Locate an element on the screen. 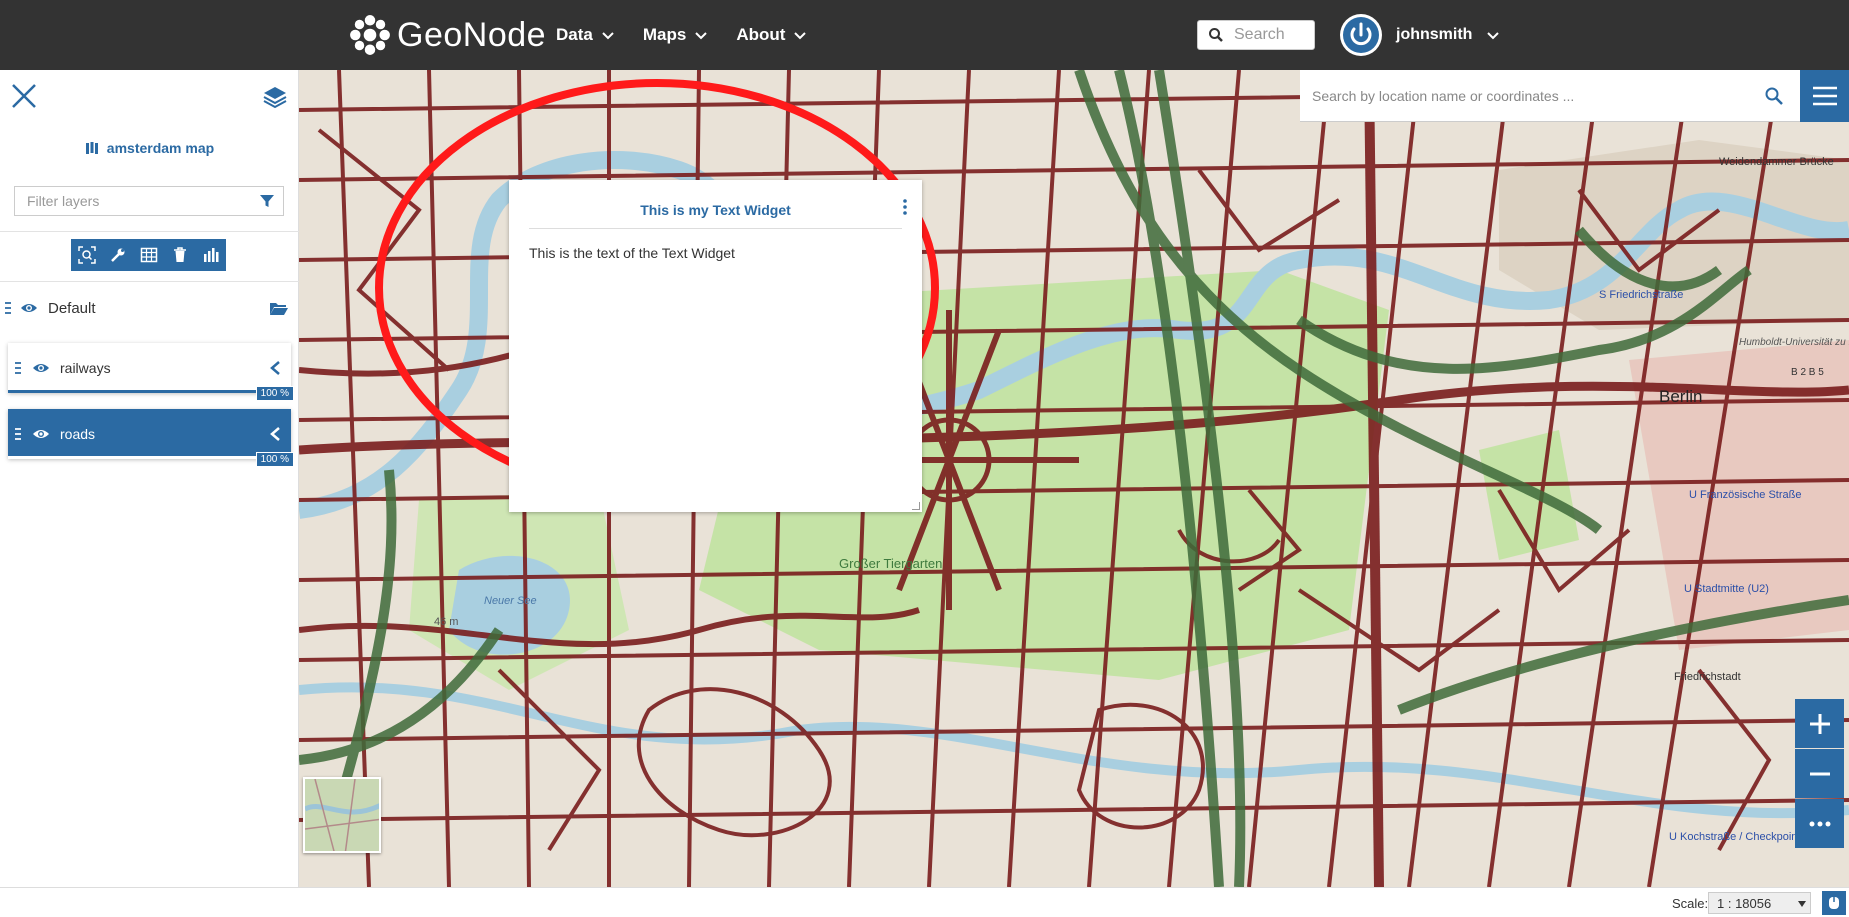 This screenshot has width=1849, height=917. overview-map-thumbnail is located at coordinates (342, 815).